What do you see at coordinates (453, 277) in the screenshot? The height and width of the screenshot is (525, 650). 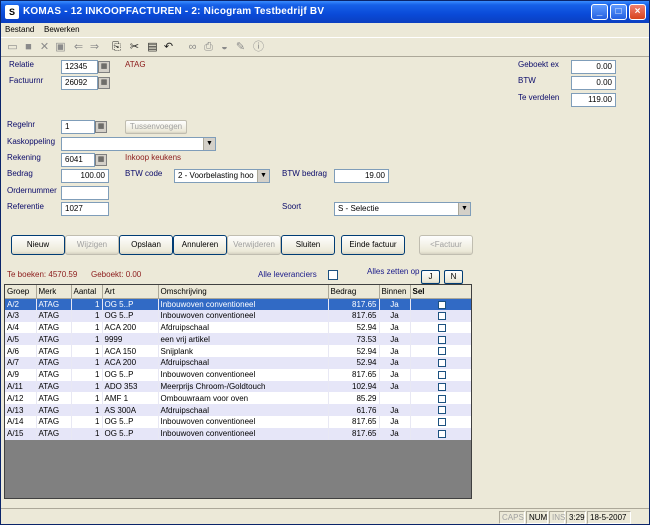 I see `set-all-n-button: N` at bounding box center [453, 277].